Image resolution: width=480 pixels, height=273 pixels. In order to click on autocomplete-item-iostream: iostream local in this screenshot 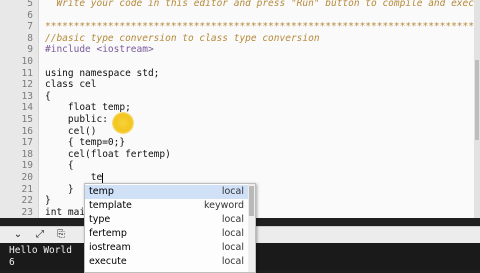, I will do `click(166, 248)`.